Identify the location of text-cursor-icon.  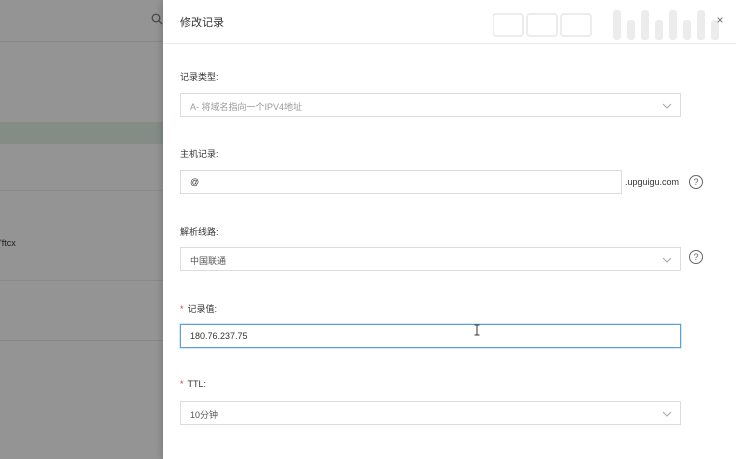
(477, 330).